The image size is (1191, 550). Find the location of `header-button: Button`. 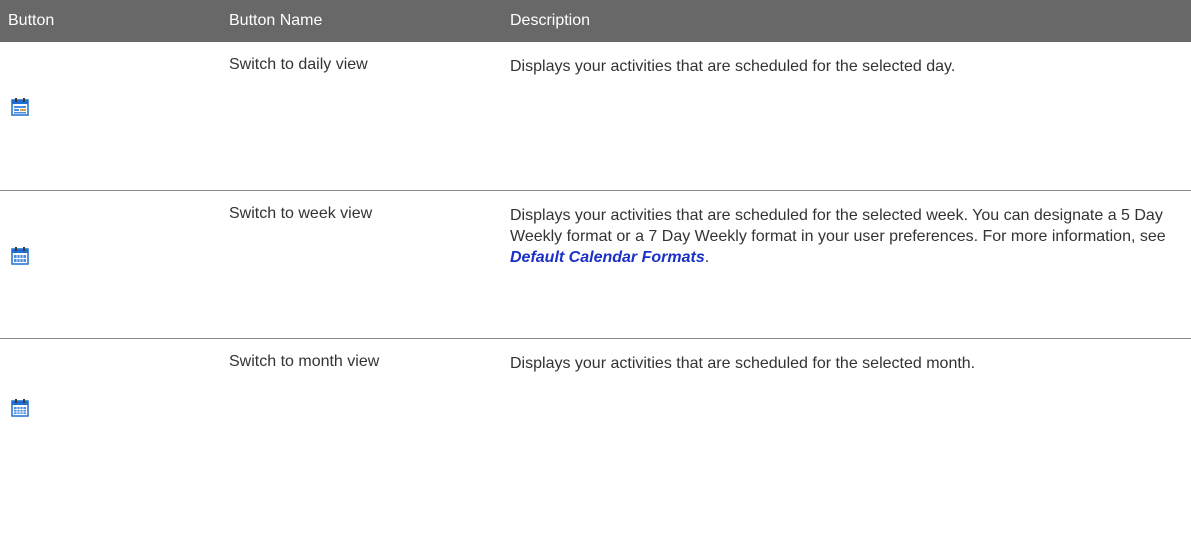

header-button: Button is located at coordinates (31, 20).